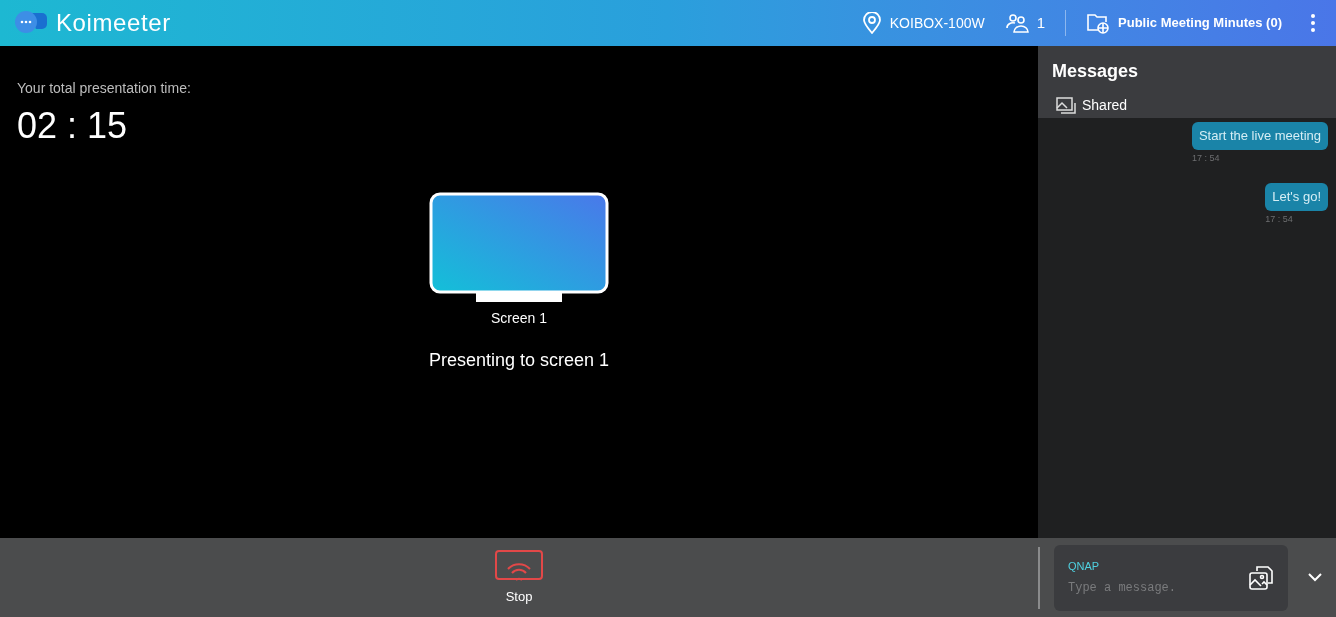  What do you see at coordinates (1313, 23) in the screenshot?
I see `more-options-icon` at bounding box center [1313, 23].